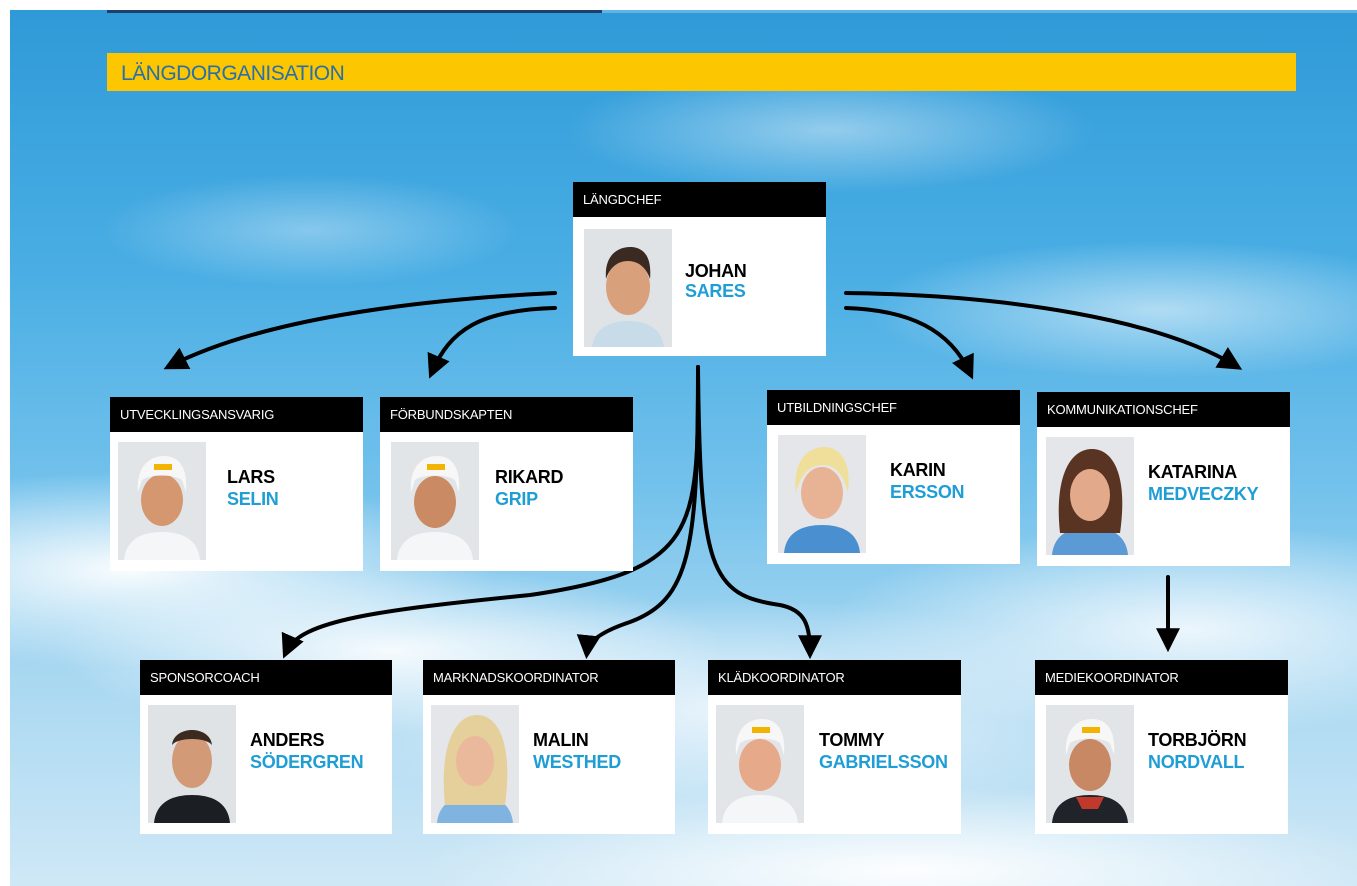 The image size is (1357, 886). I want to click on role-title: SPONSORCOACH, so click(205, 677).